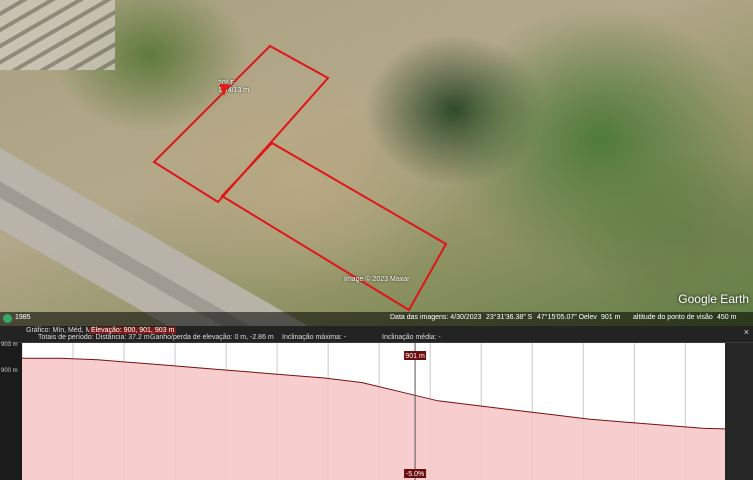 This screenshot has height=480, width=753. I want to click on status-elev-label: elev, so click(590, 317).